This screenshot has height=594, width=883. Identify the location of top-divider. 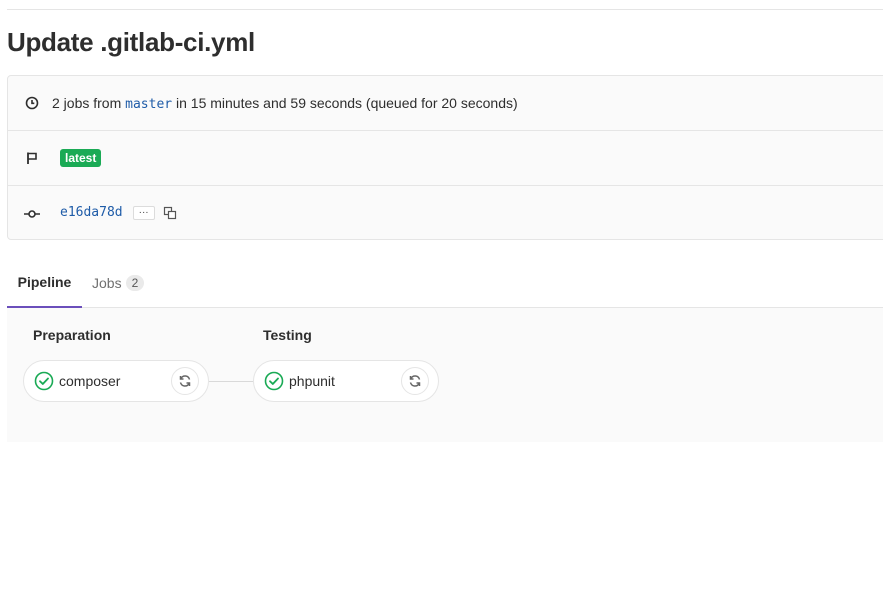
(445, 9).